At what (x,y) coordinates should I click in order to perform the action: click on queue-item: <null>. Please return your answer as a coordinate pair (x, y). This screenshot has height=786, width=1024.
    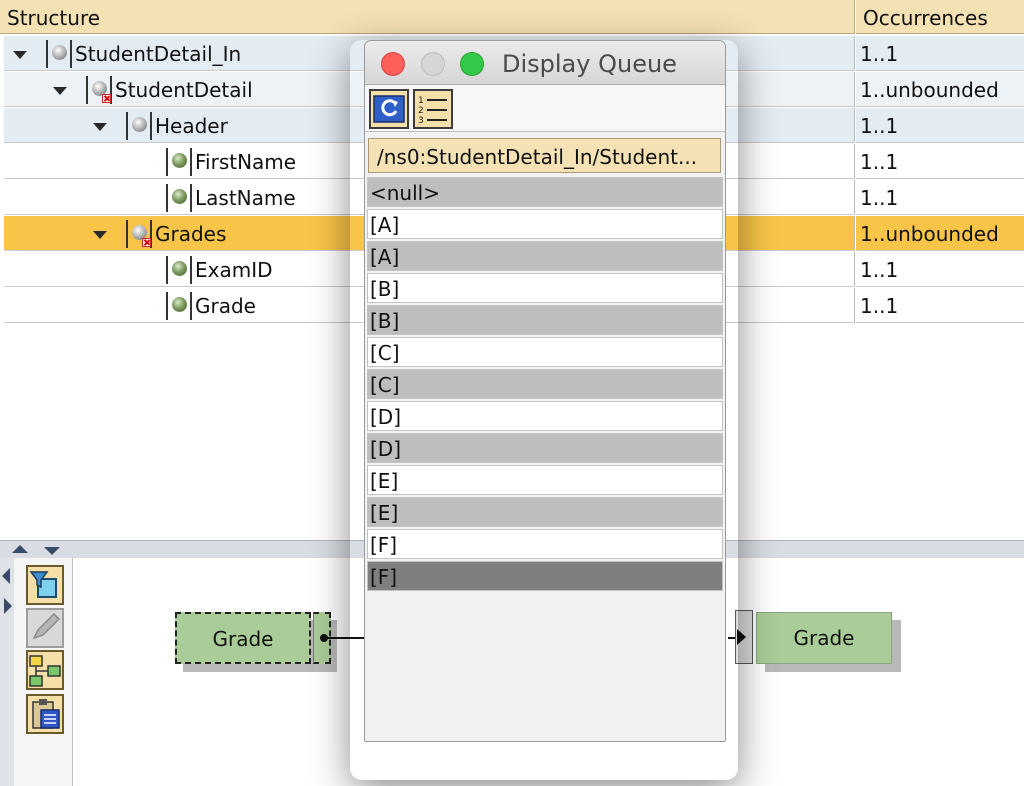
    Looking at the image, I should click on (545, 192).